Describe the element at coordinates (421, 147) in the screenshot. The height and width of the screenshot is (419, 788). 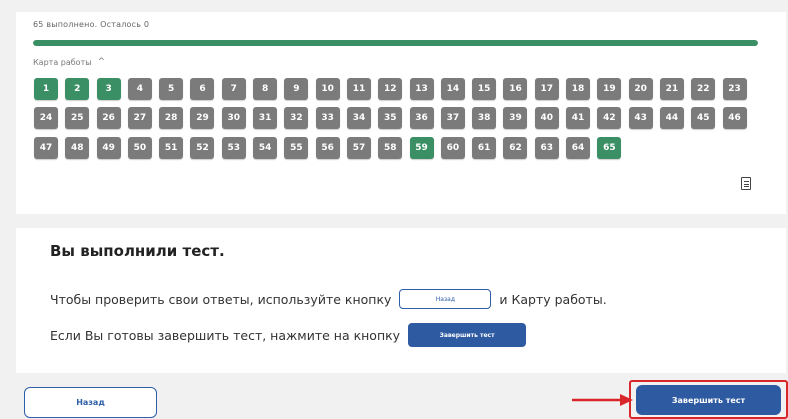
I see `question-cell: 59` at that location.